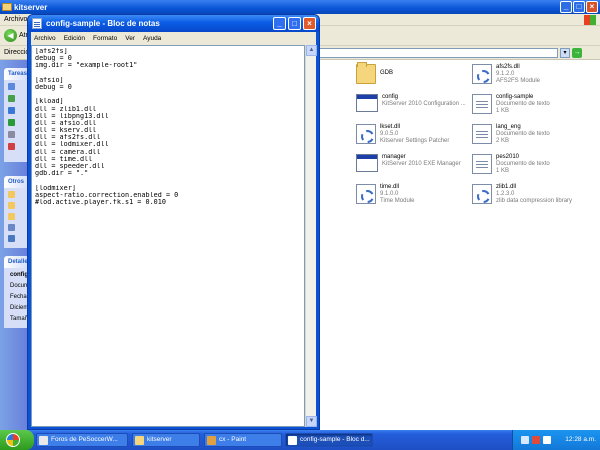  I want to click on explorer-title-bar: kitserver _ □ ×, so click(300, 7).